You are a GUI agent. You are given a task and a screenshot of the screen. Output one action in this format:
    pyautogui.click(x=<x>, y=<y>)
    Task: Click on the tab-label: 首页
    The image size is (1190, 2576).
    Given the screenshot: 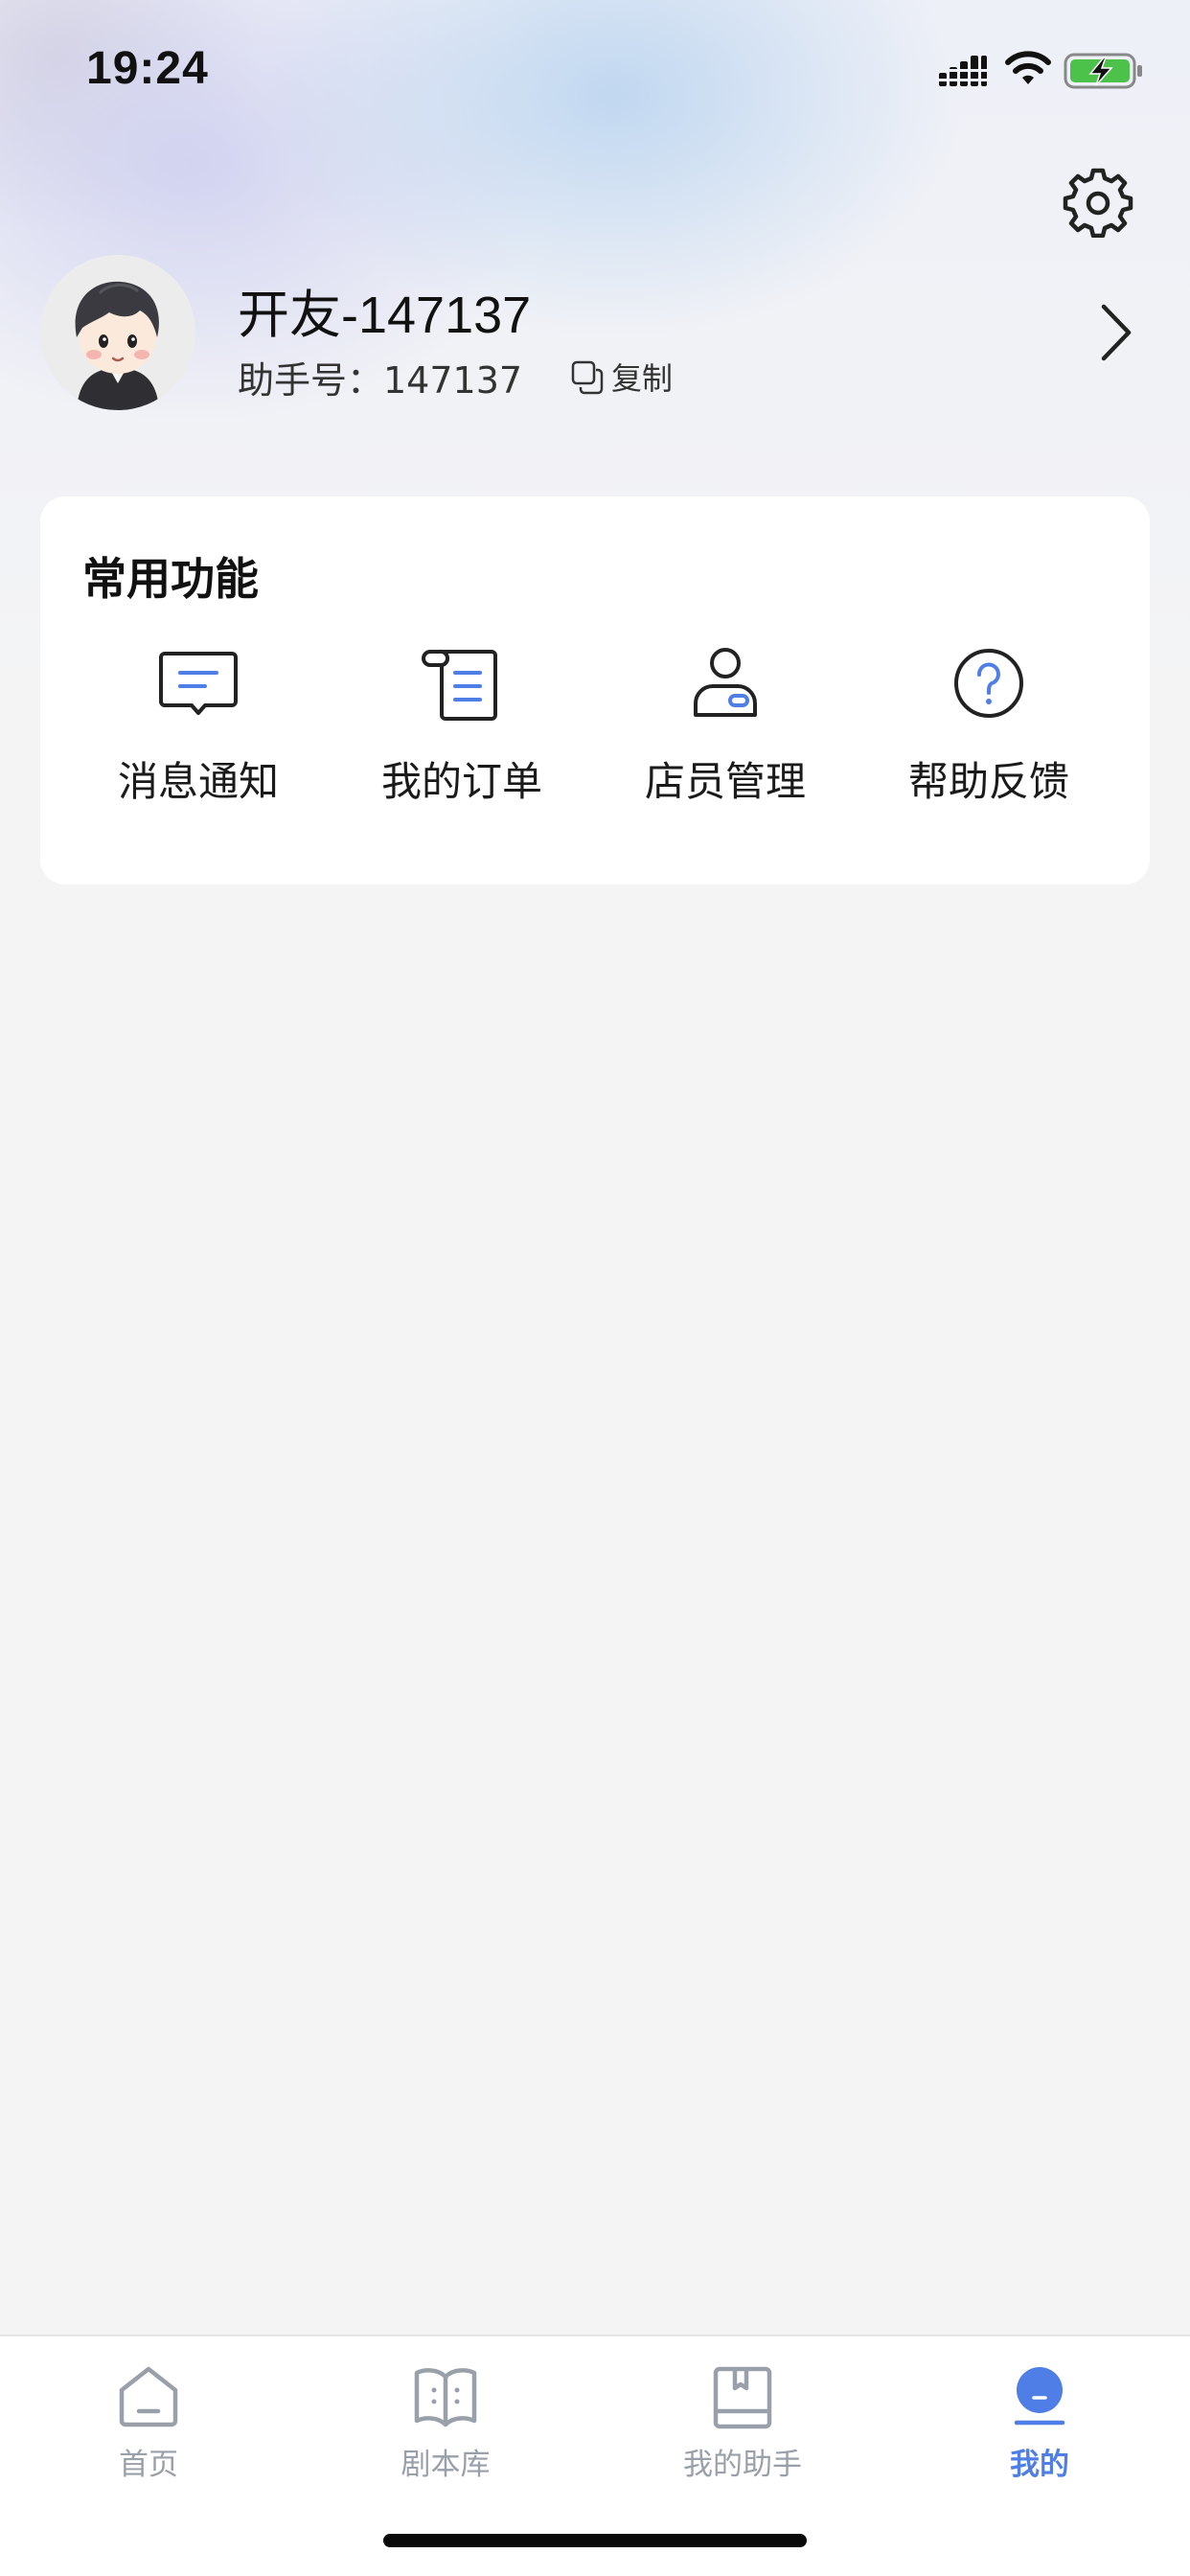 What is the action you would take?
    pyautogui.click(x=148, y=2465)
    